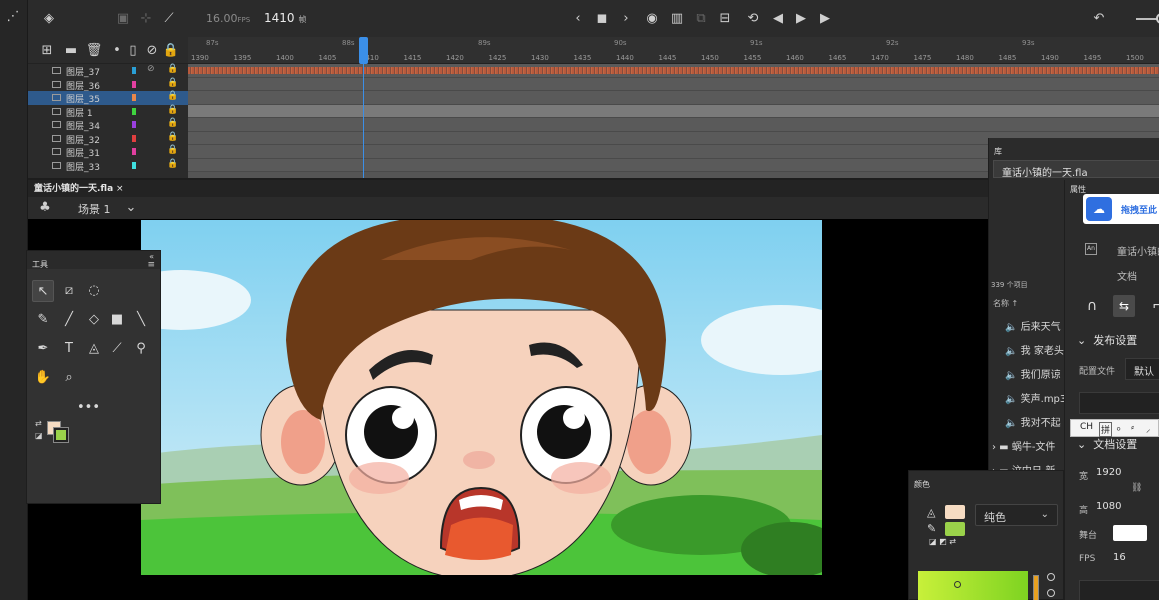  Describe the element at coordinates (602, 19) in the screenshot. I see `insert-keyframe-icon: ◼` at that location.